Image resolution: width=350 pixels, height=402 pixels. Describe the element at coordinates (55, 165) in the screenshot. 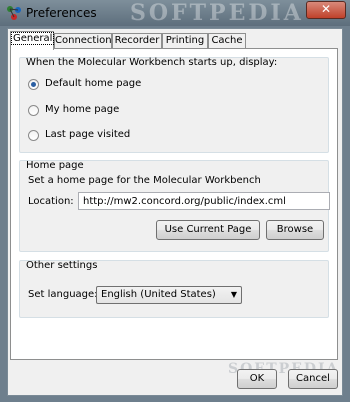

I see `homepage-group-title: Home page` at that location.